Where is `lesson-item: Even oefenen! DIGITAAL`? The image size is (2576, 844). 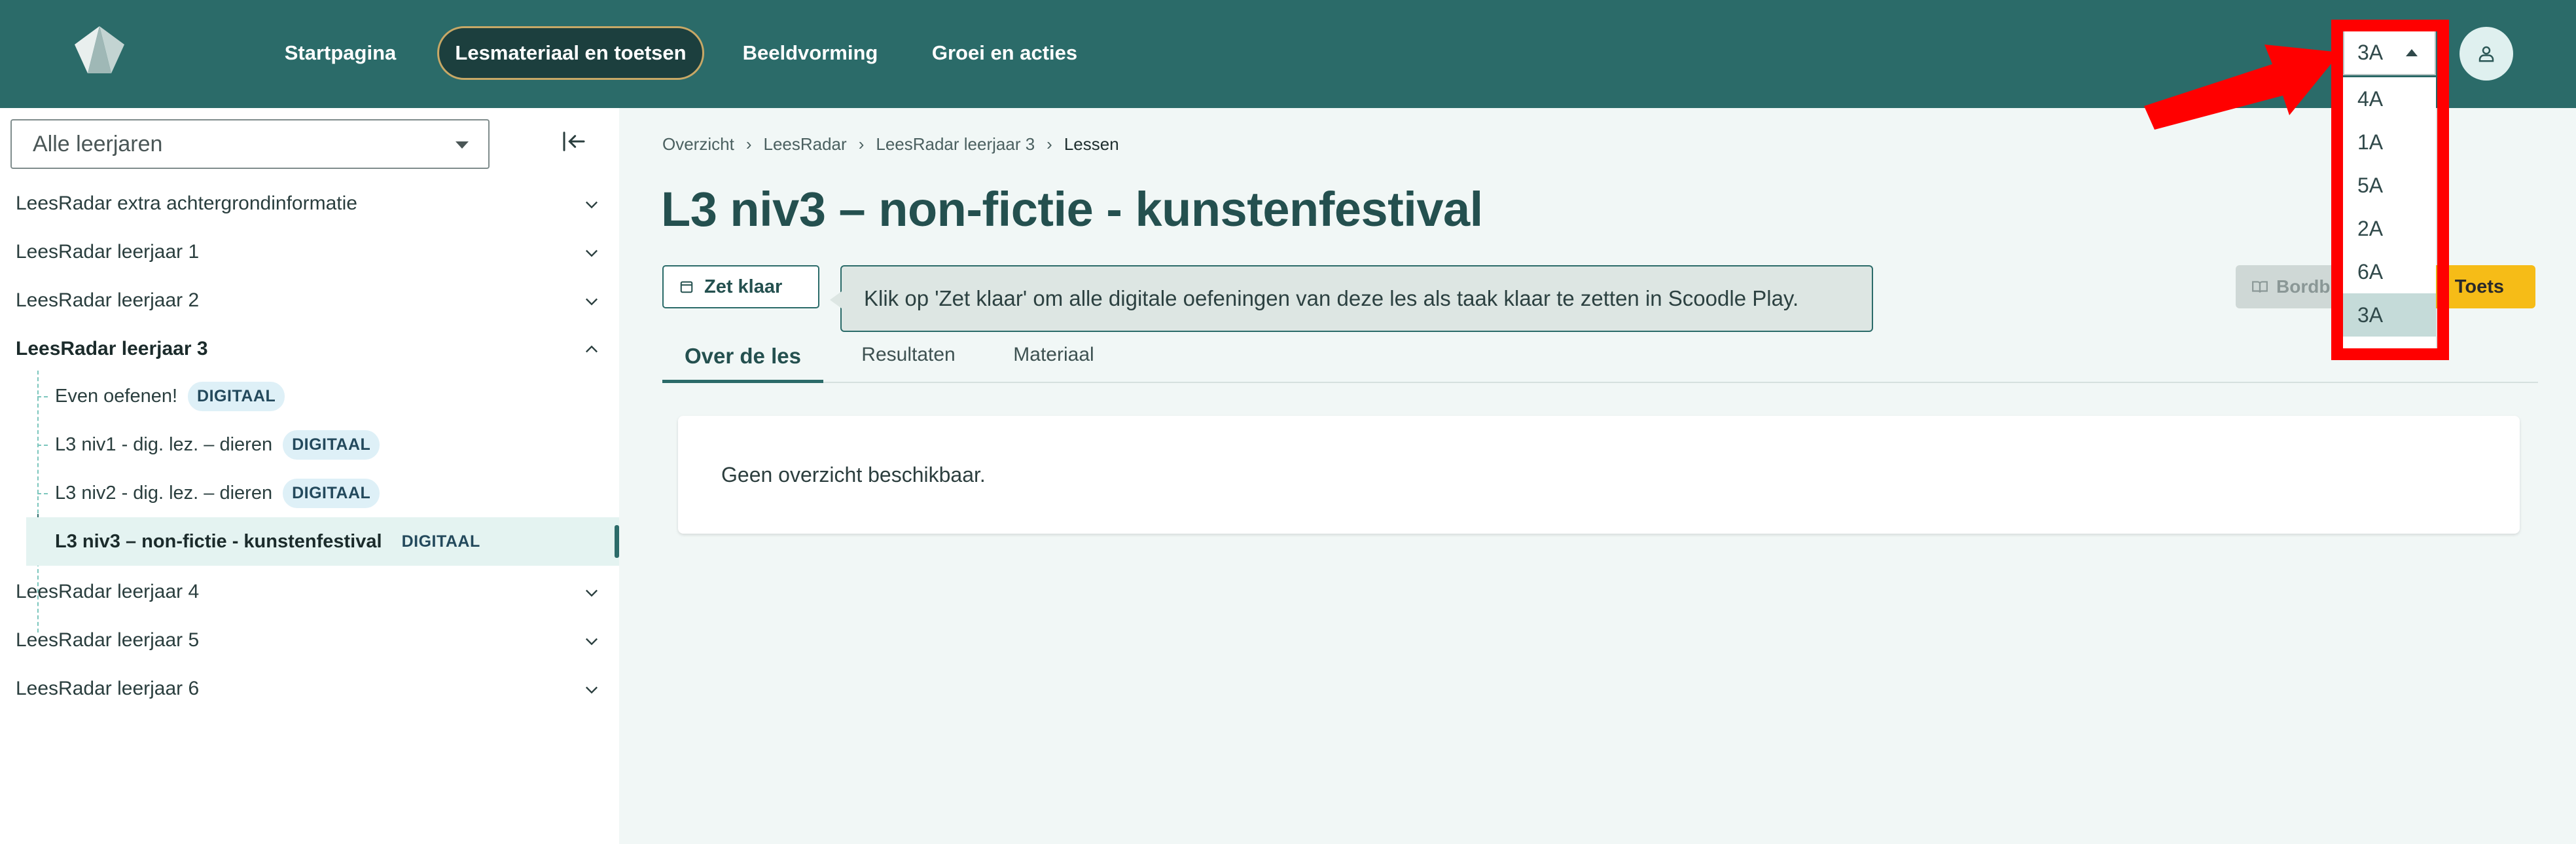 lesson-item: Even oefenen! DIGITAAL is located at coordinates (309, 396).